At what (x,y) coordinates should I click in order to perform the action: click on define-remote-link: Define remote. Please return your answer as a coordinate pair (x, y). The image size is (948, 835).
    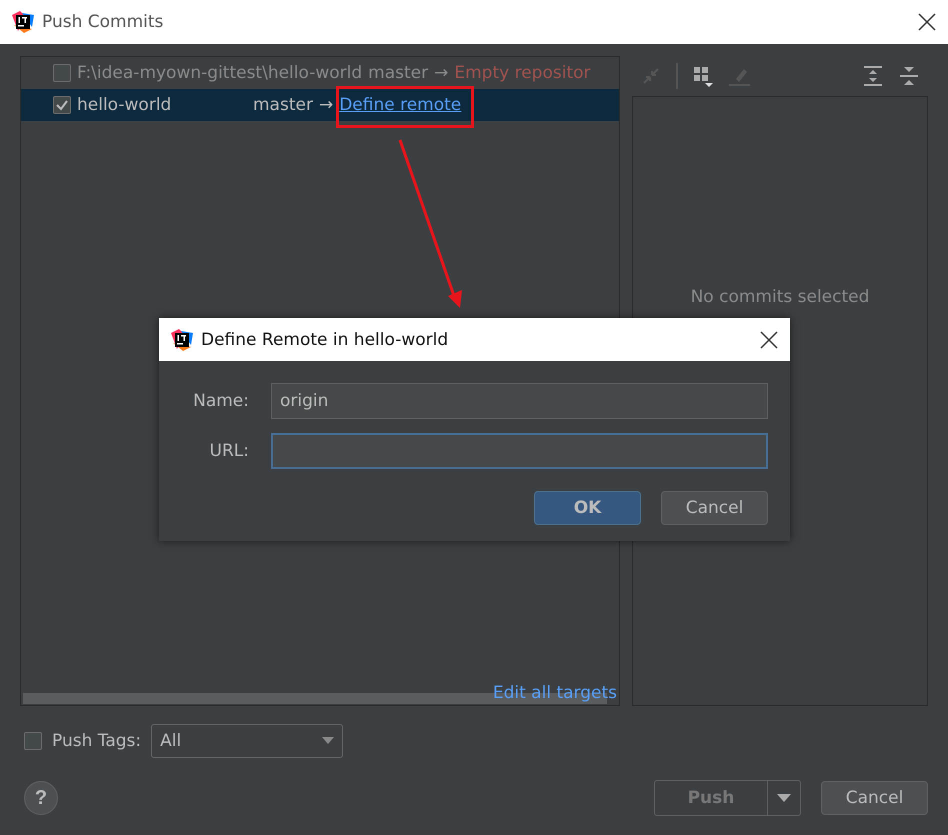
    Looking at the image, I should click on (400, 105).